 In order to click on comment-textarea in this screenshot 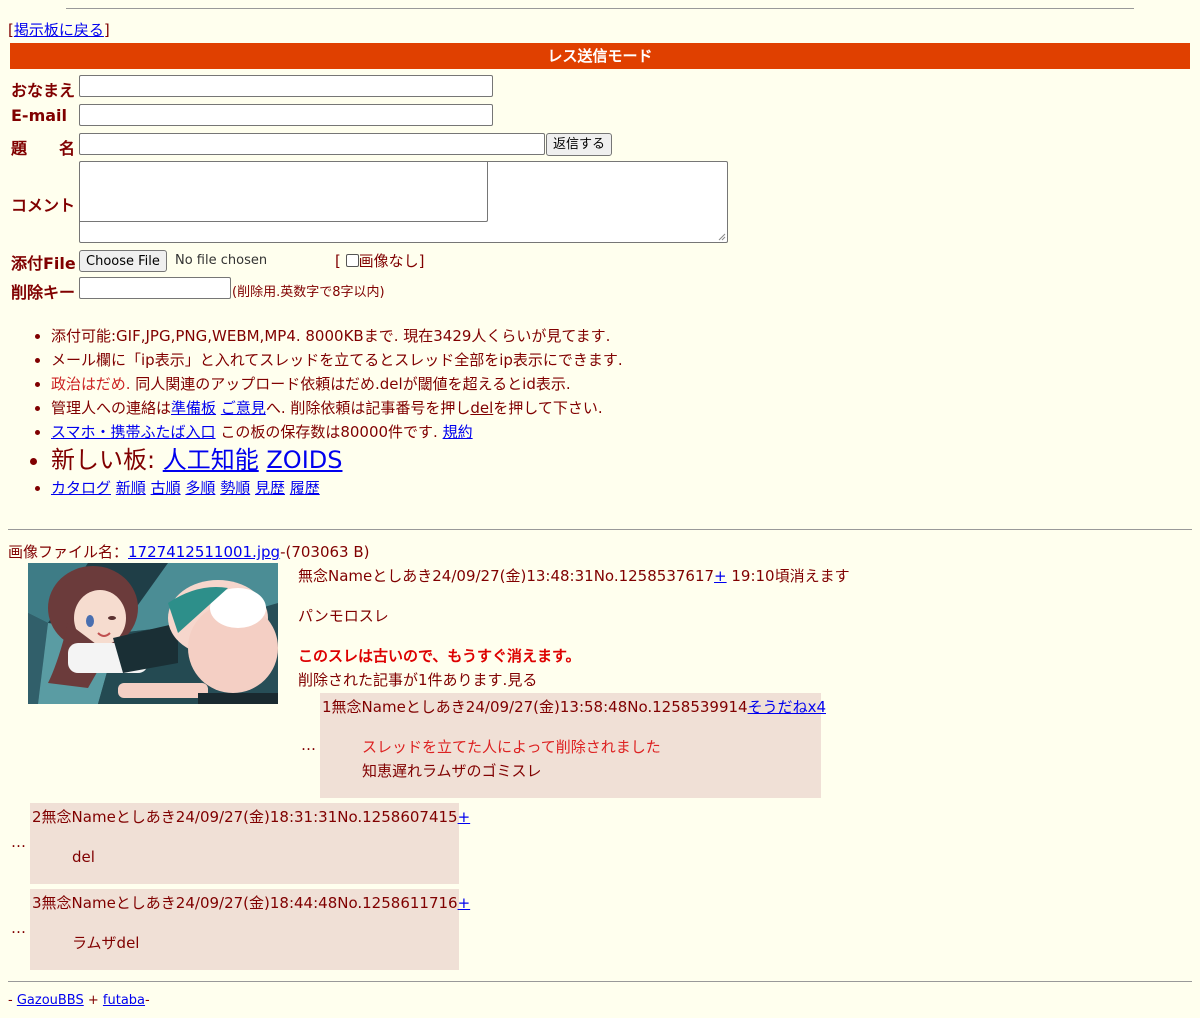, I will do `click(403, 202)`.